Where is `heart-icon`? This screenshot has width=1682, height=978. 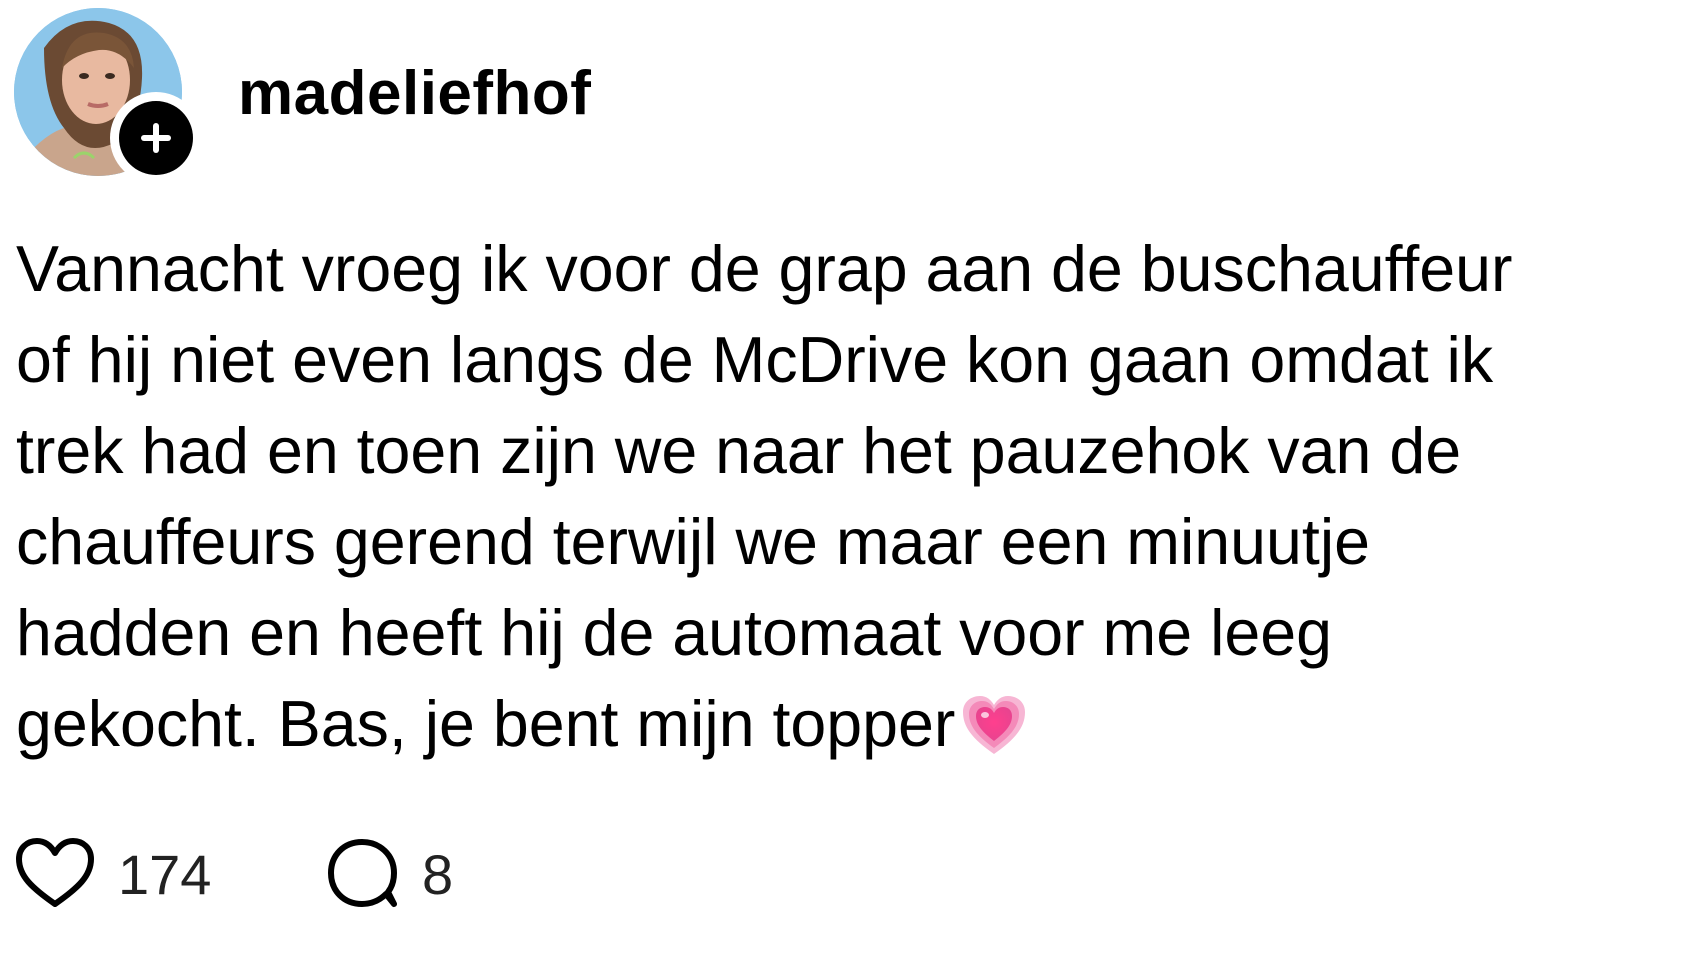
heart-icon is located at coordinates (55, 875).